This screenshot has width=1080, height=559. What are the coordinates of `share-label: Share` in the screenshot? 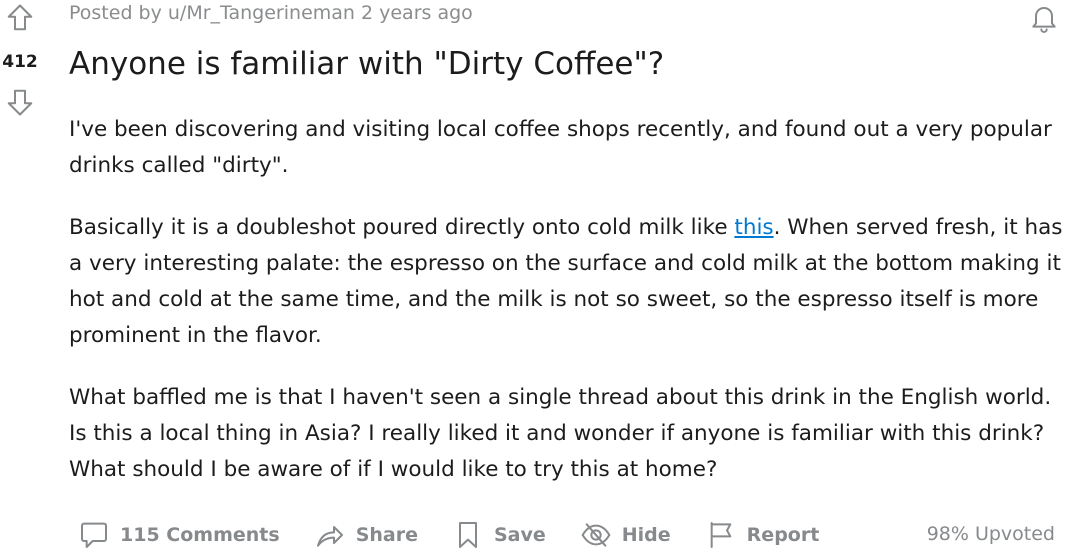 It's located at (386, 535).